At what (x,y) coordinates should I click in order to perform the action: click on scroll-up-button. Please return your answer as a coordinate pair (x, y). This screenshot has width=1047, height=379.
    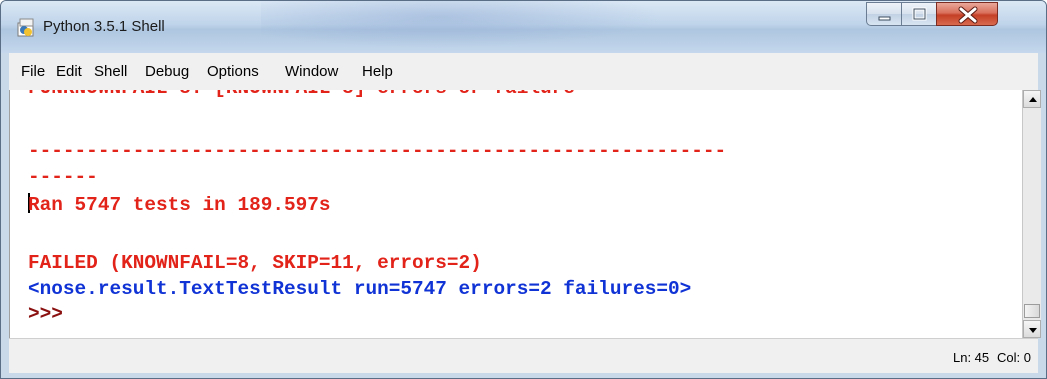
    Looking at the image, I should click on (1032, 99).